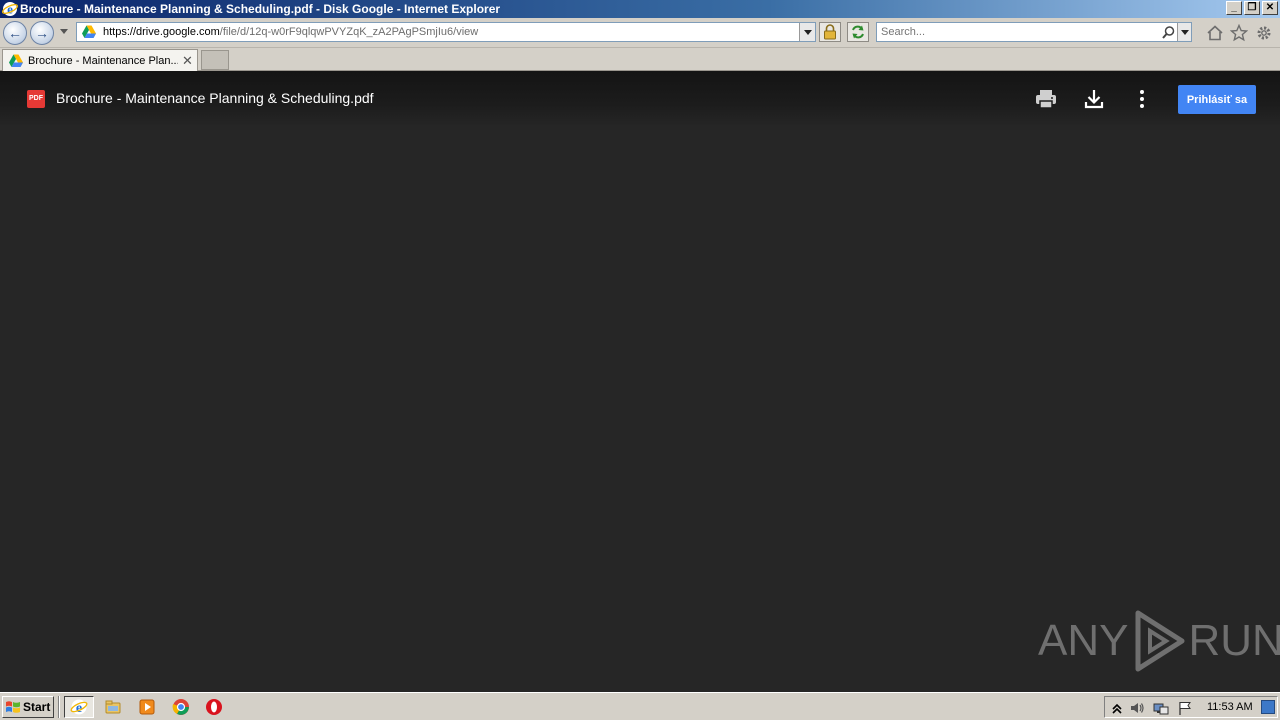  I want to click on back-button: ←, so click(15, 33).